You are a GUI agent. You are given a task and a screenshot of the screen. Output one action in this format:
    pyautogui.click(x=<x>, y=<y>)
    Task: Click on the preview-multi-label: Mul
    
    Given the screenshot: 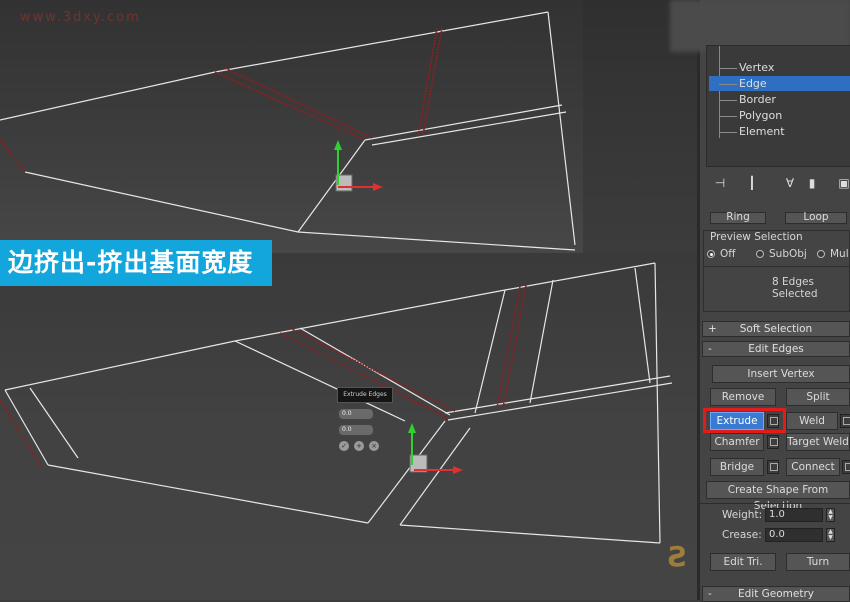 What is the action you would take?
    pyautogui.click(x=839, y=254)
    